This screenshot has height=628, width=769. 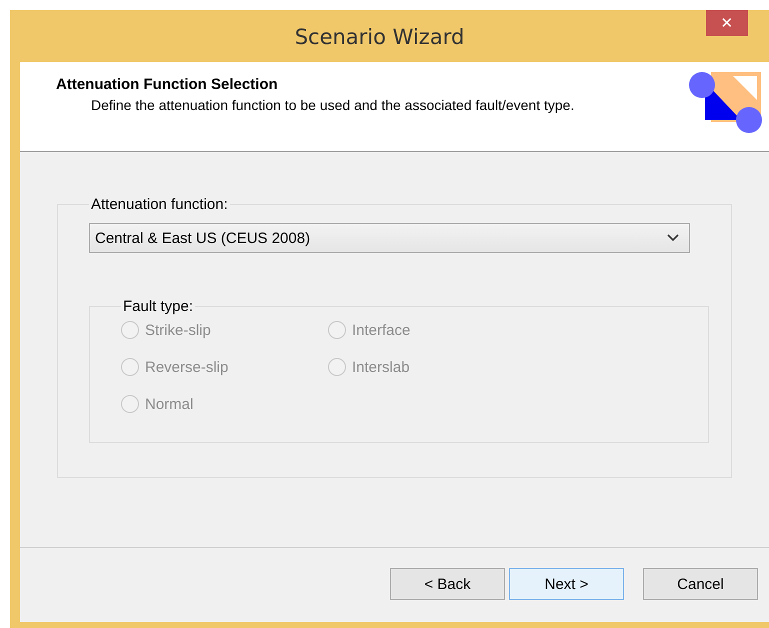 What do you see at coordinates (159, 204) in the screenshot?
I see `group-label: Attenuation function:` at bounding box center [159, 204].